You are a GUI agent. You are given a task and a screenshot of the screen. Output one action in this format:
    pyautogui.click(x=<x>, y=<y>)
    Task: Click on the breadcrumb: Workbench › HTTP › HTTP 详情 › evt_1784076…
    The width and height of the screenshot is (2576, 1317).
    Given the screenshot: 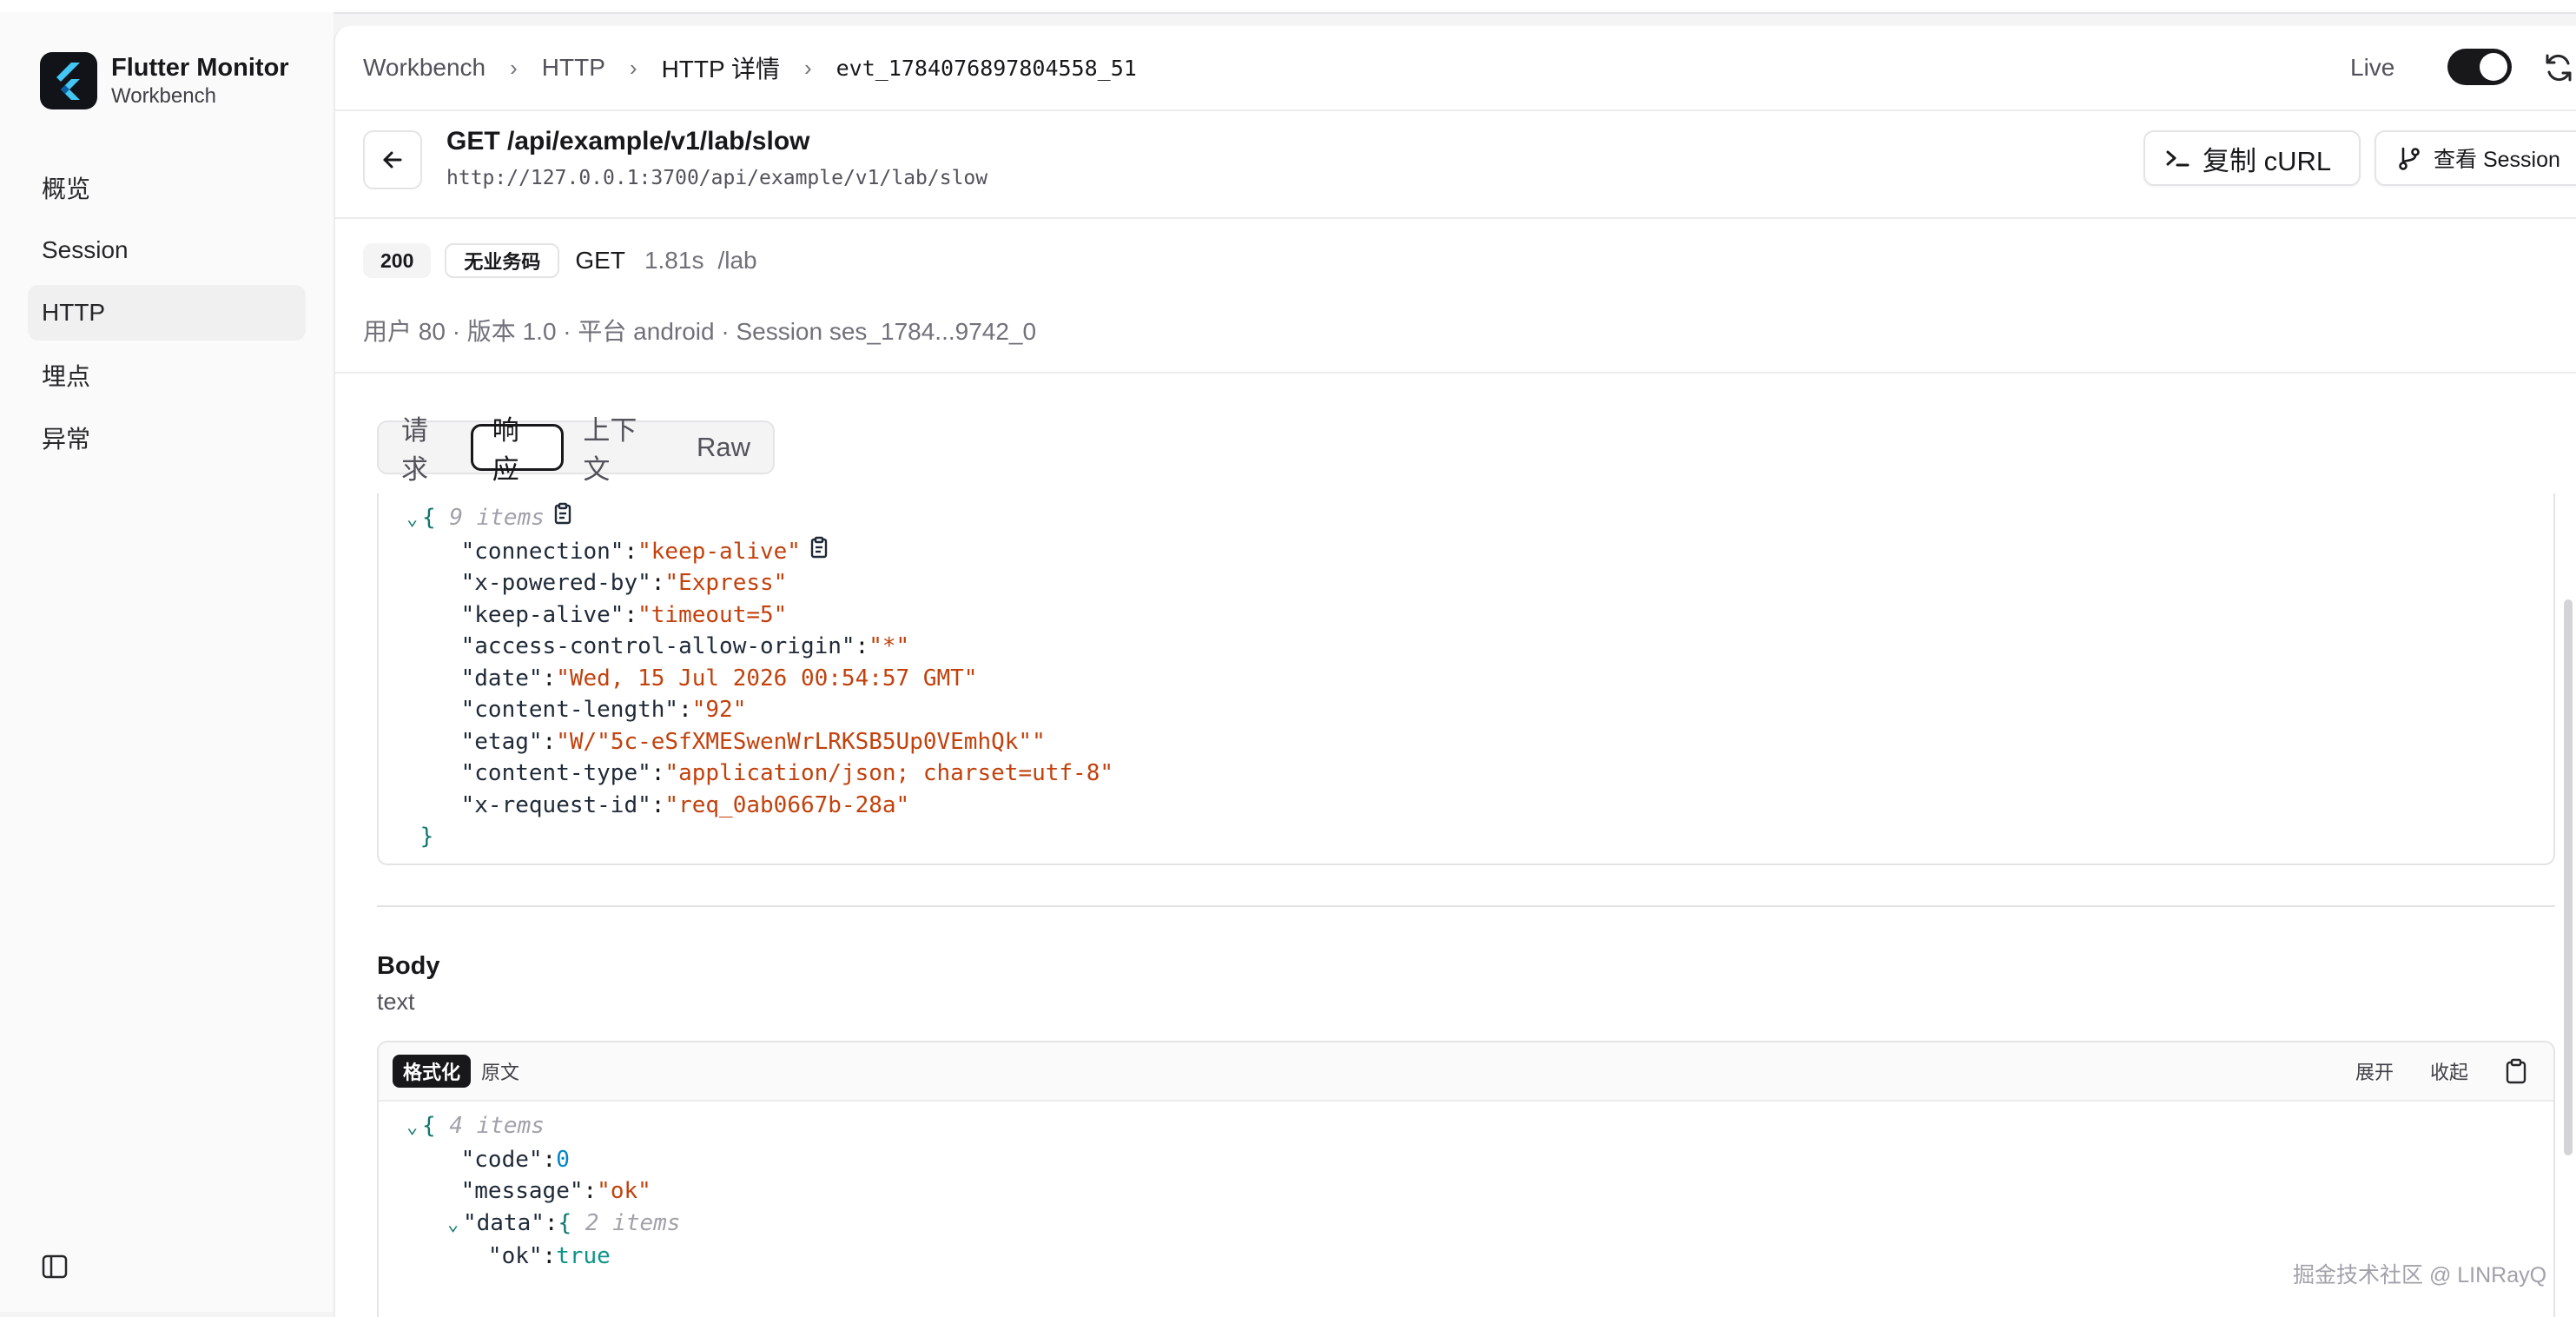 What is the action you would take?
    pyautogui.click(x=750, y=67)
    